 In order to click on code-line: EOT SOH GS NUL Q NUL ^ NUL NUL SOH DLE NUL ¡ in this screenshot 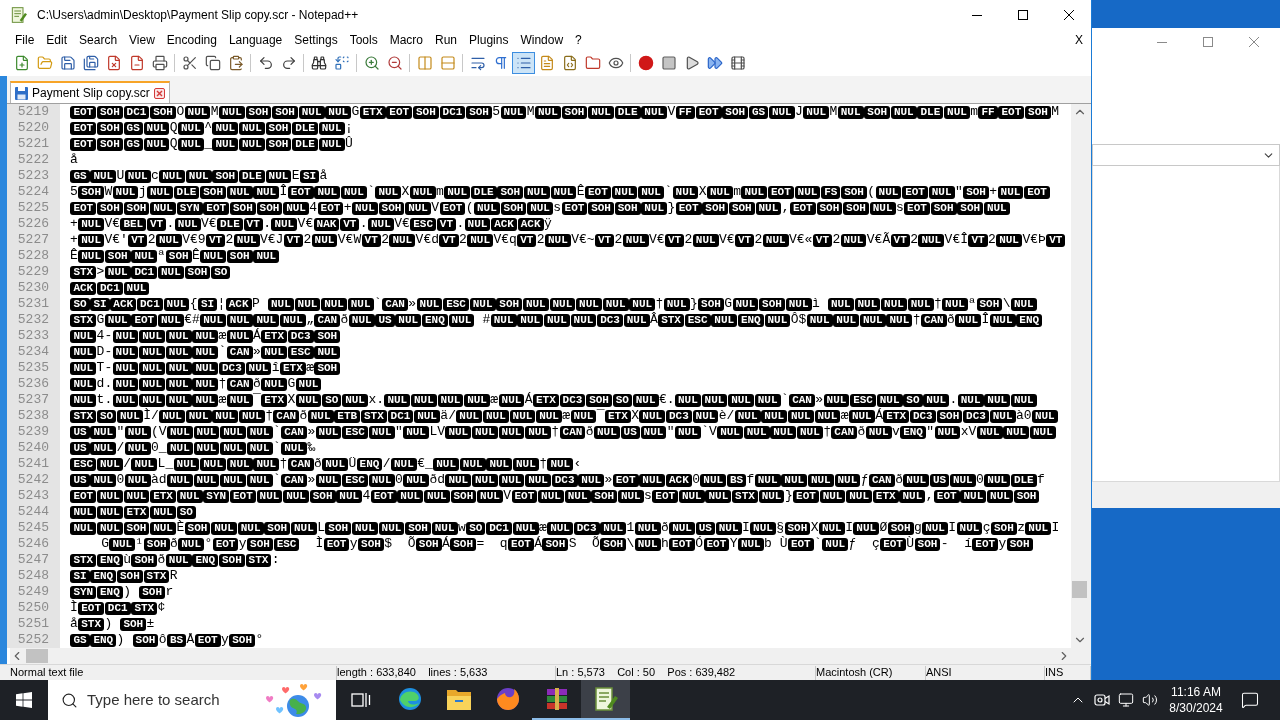, I will do `click(211, 128)`.